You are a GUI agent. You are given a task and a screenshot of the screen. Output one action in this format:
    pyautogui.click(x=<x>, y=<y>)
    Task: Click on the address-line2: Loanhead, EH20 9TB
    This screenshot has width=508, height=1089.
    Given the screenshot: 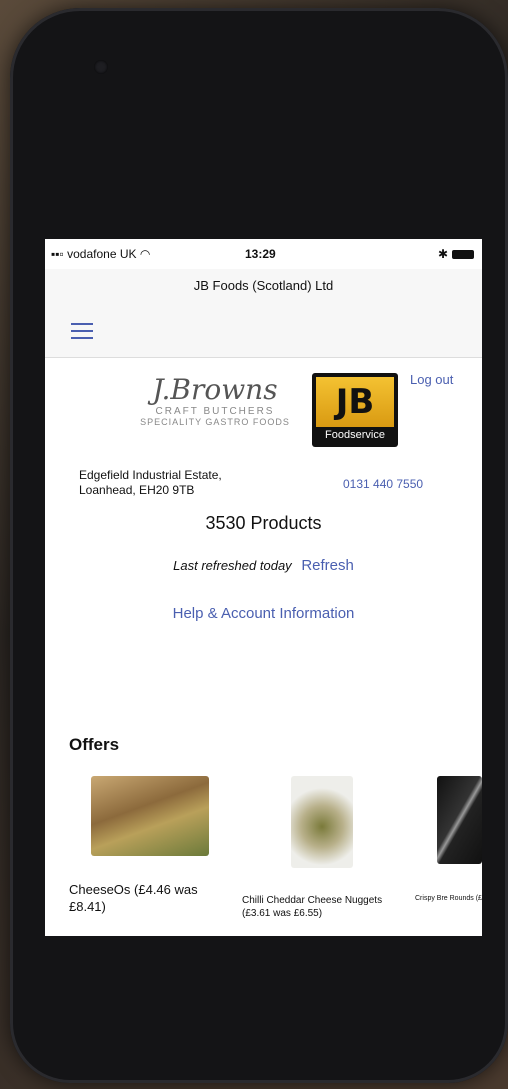 What is the action you would take?
    pyautogui.click(x=137, y=490)
    